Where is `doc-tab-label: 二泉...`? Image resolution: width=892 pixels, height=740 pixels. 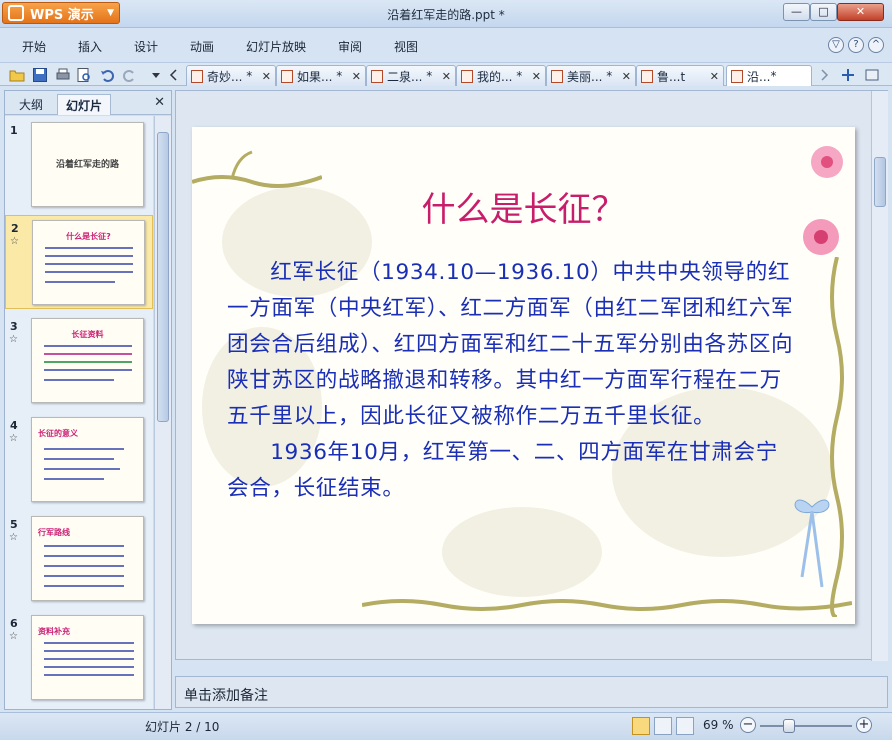
doc-tab-label: 二泉... is located at coordinates (405, 76).